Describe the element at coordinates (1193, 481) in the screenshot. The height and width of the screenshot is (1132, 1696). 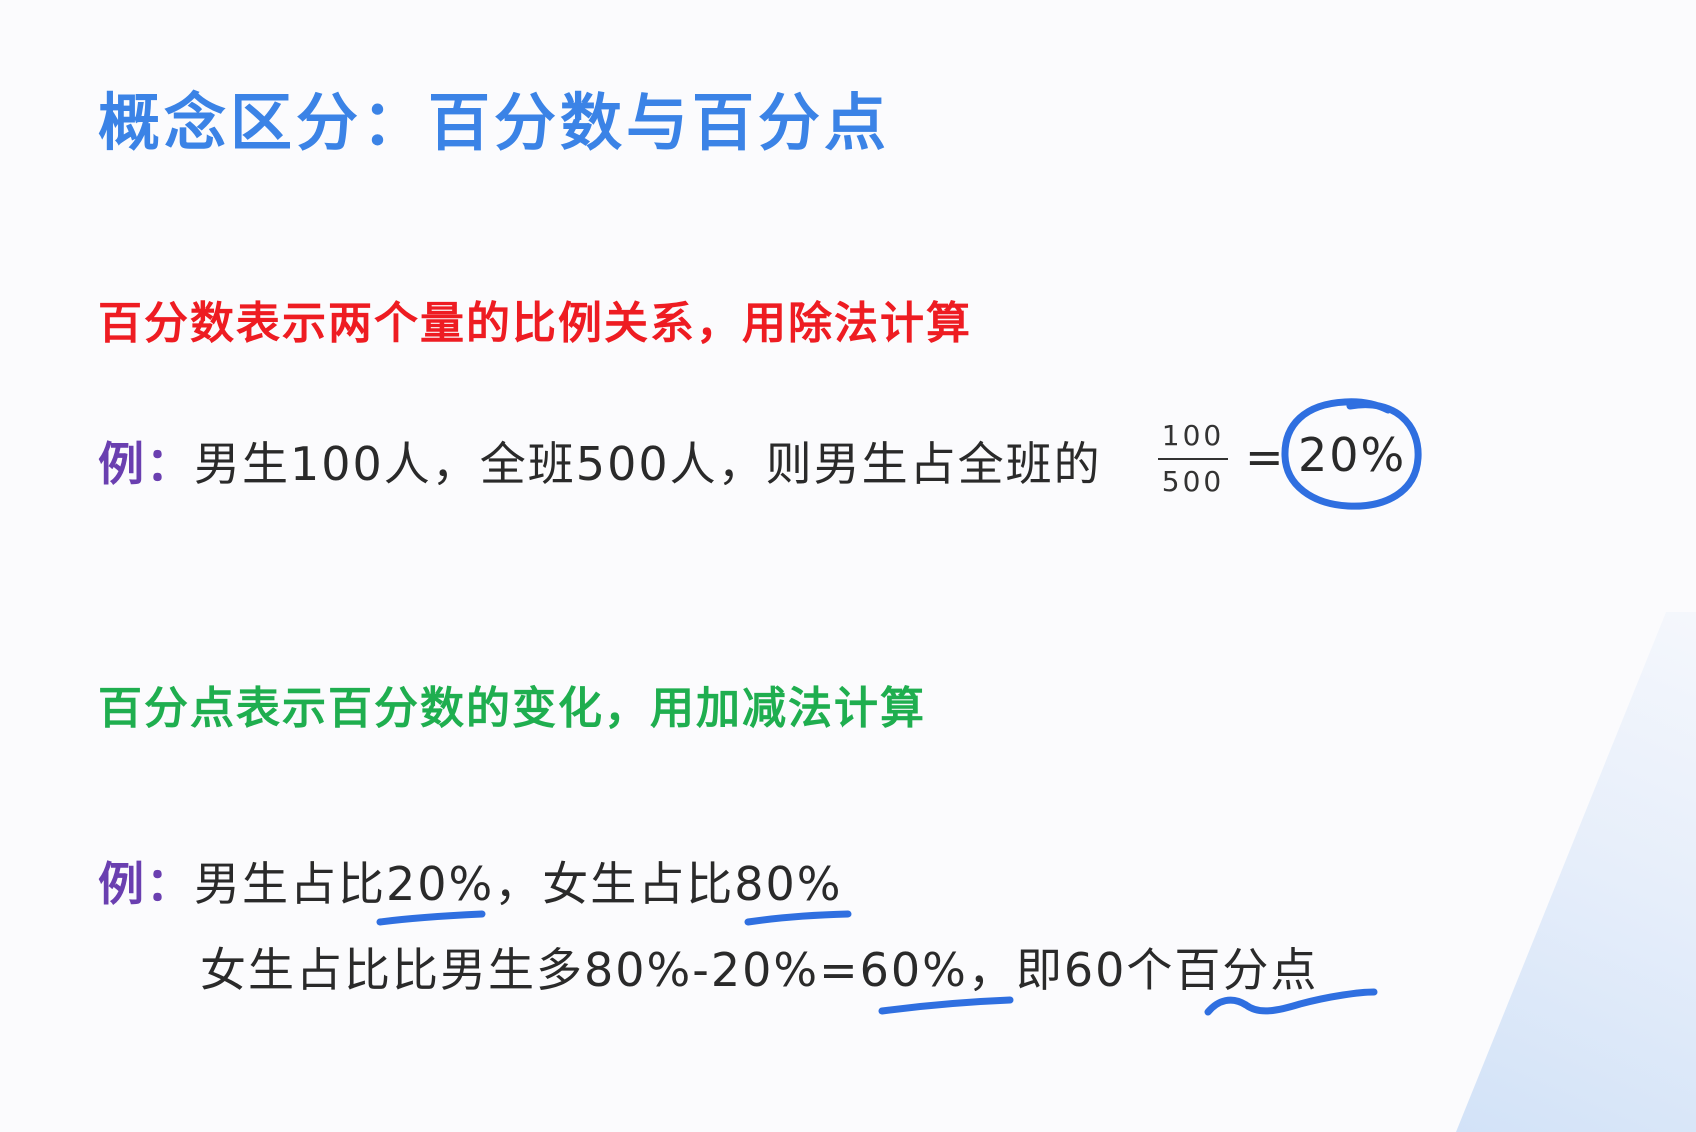
I see `fraction-denominator: 500` at that location.